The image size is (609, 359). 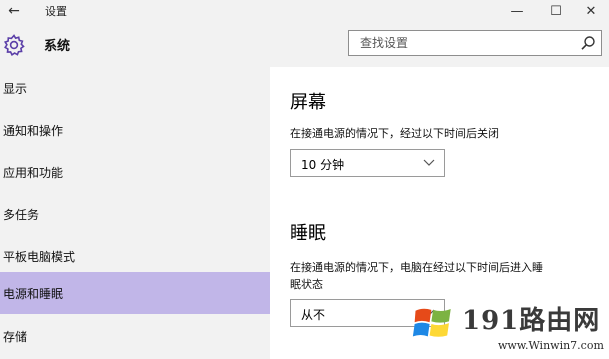 I want to click on sidebar-item-label: 存储, so click(x=15, y=336).